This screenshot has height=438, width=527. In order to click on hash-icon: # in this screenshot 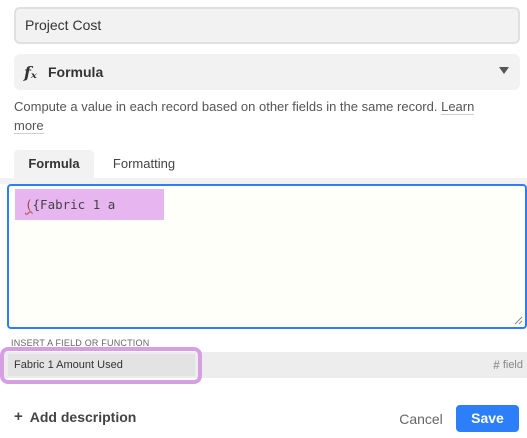, I will do `click(496, 365)`.